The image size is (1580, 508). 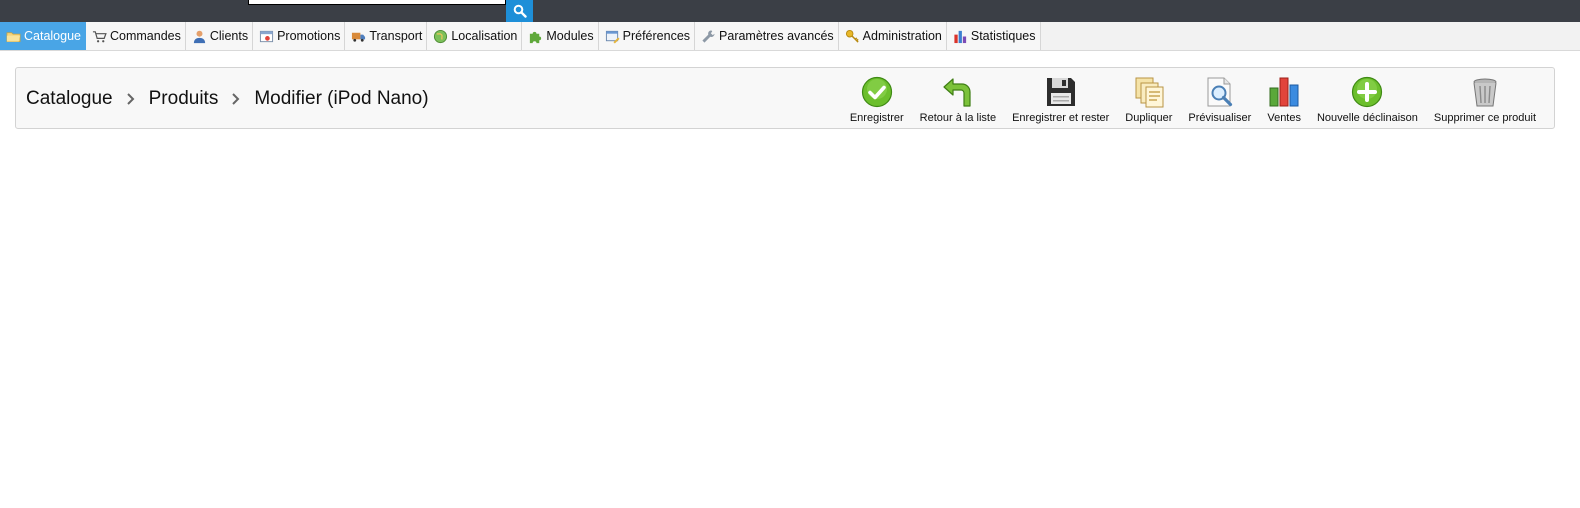 What do you see at coordinates (957, 92) in the screenshot?
I see `back-arrow-icon` at bounding box center [957, 92].